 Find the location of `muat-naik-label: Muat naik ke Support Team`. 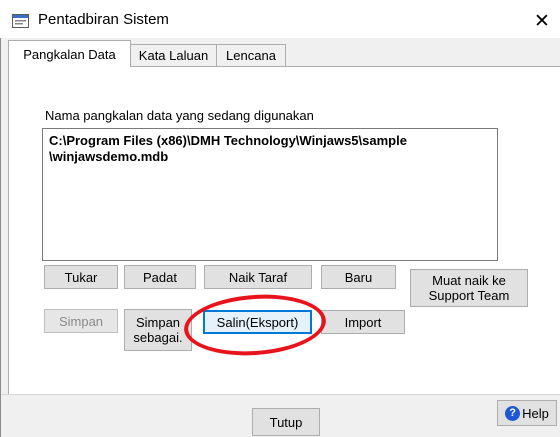

muat-naik-label: Muat naik ke Support Team is located at coordinates (469, 288).